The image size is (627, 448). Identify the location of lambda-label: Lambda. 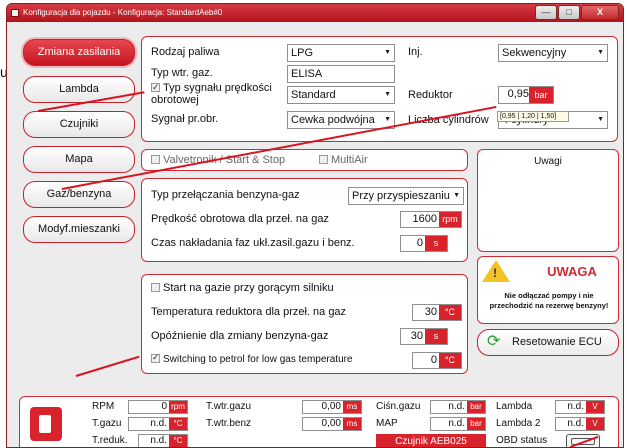
(514, 406).